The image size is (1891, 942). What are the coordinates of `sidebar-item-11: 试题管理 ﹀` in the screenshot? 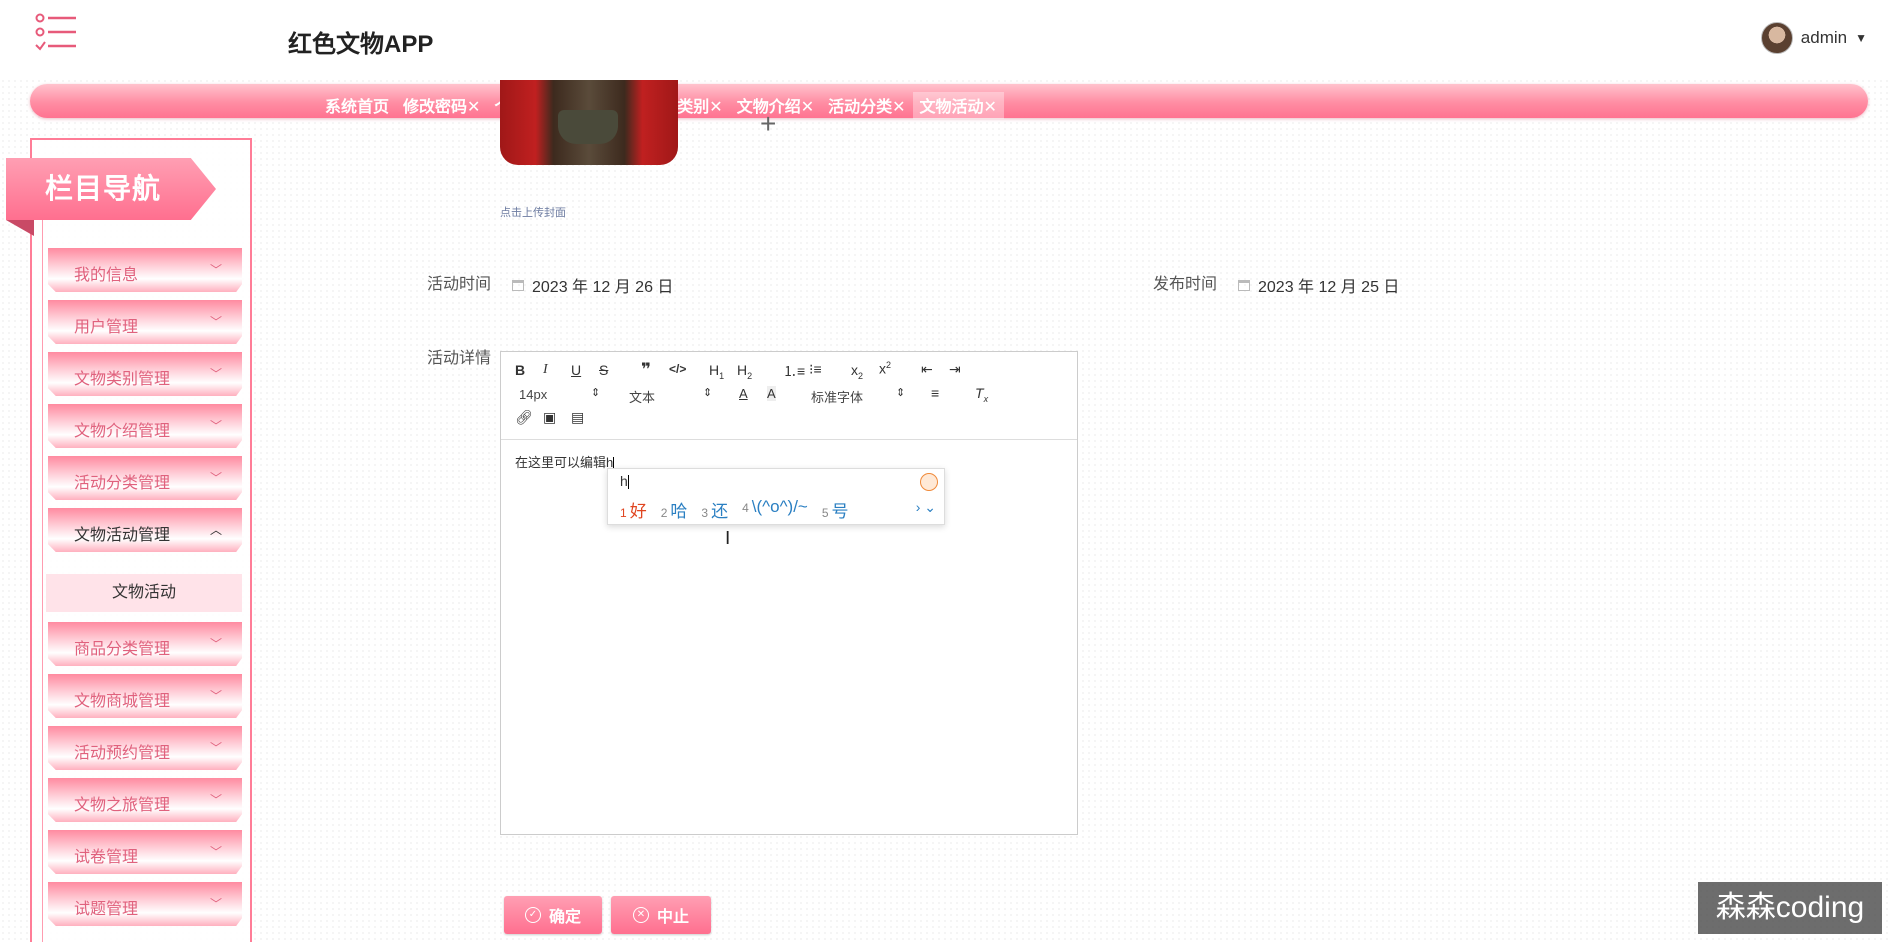 It's located at (145, 904).